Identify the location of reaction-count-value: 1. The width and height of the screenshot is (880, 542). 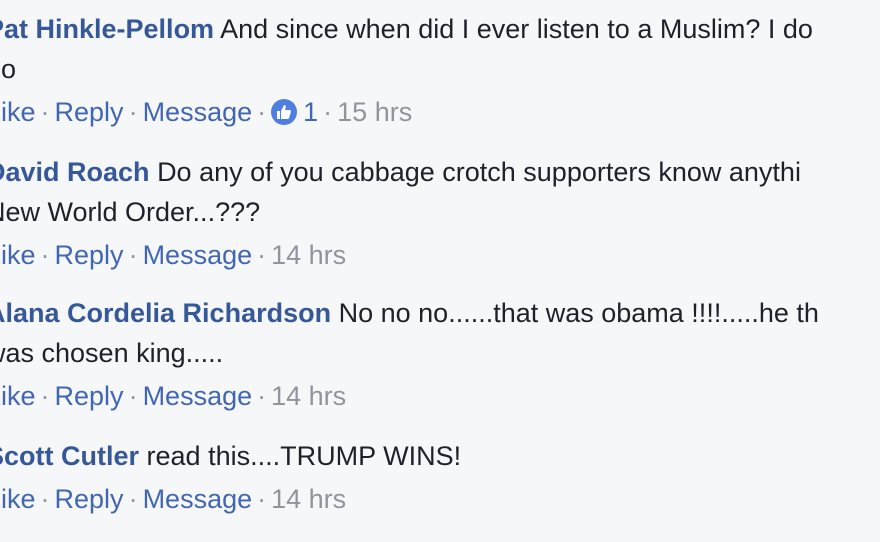
(311, 112).